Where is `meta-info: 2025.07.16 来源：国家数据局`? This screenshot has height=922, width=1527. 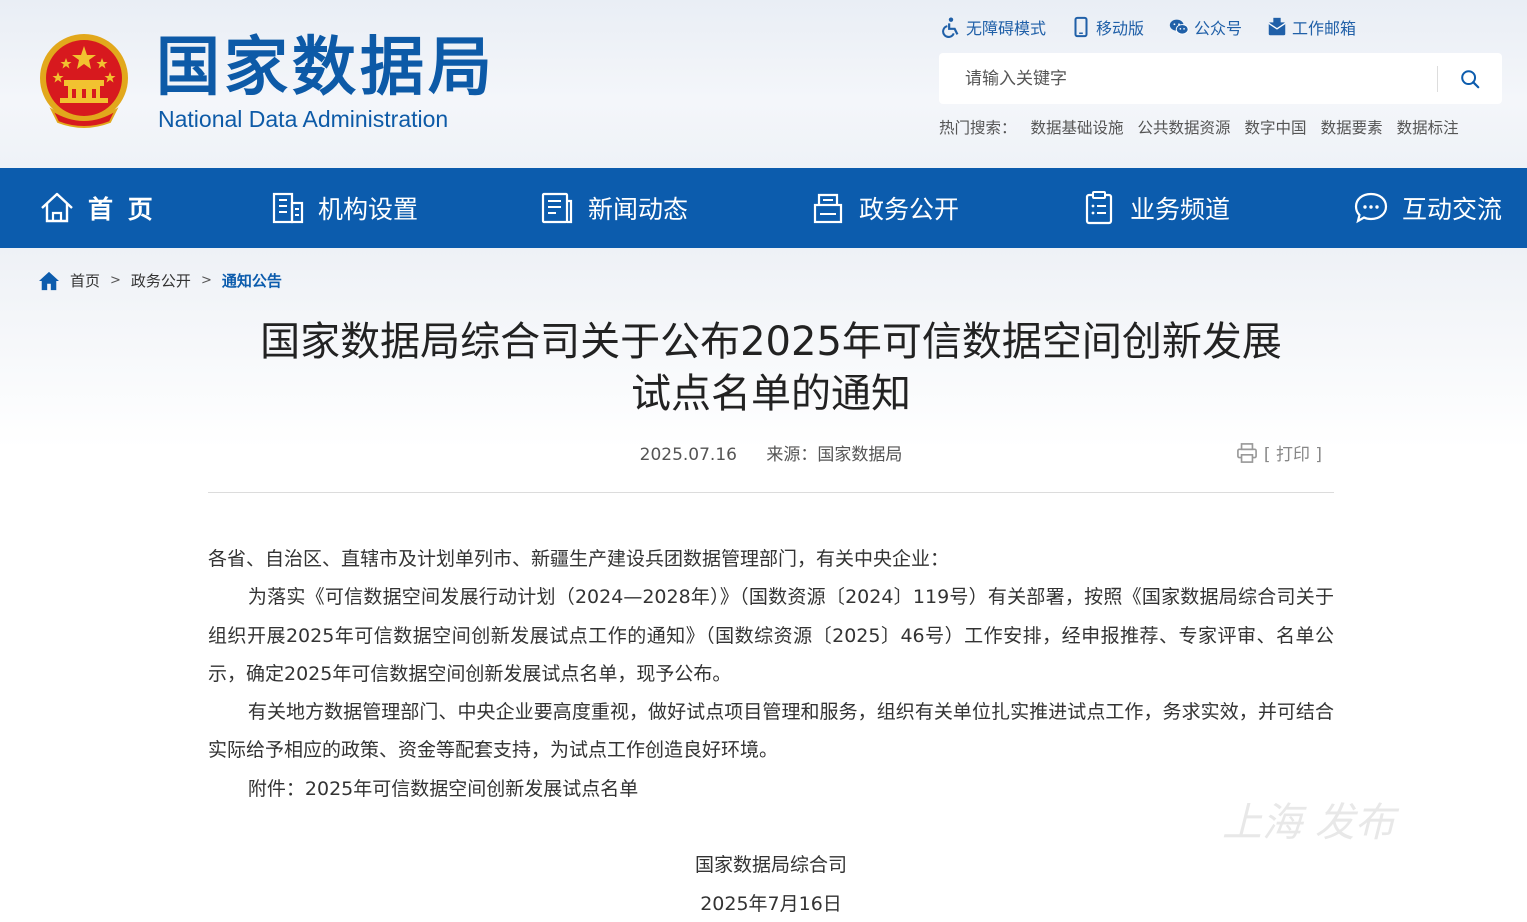
meta-info: 2025.07.16 来源：国家数据局 is located at coordinates (771, 452).